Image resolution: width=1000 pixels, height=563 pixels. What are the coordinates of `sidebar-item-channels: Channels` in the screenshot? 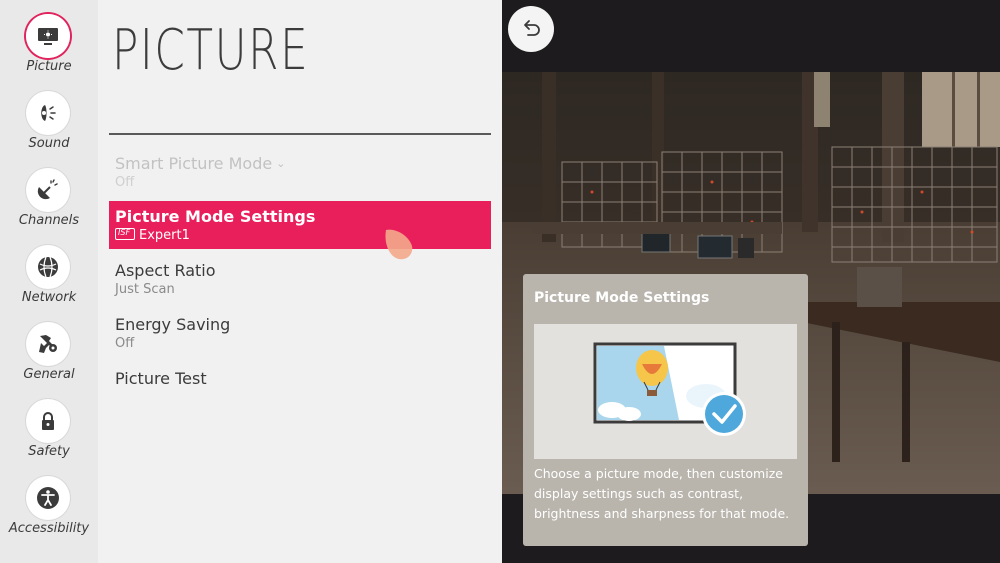 It's located at (49, 203).